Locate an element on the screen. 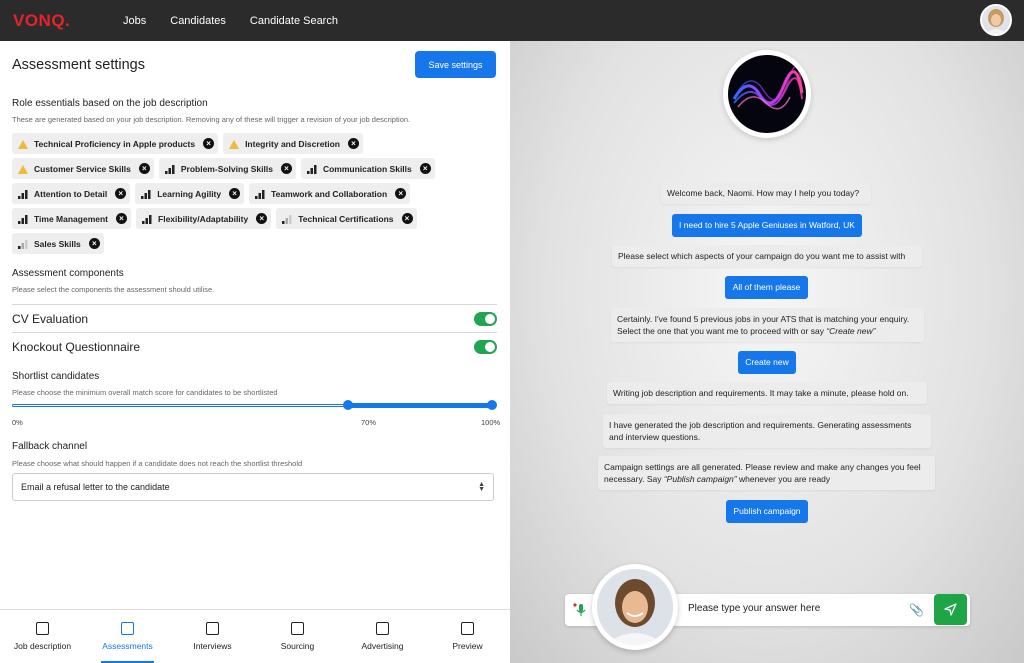  skill-chip: Attention to Detail × is located at coordinates (71, 193).